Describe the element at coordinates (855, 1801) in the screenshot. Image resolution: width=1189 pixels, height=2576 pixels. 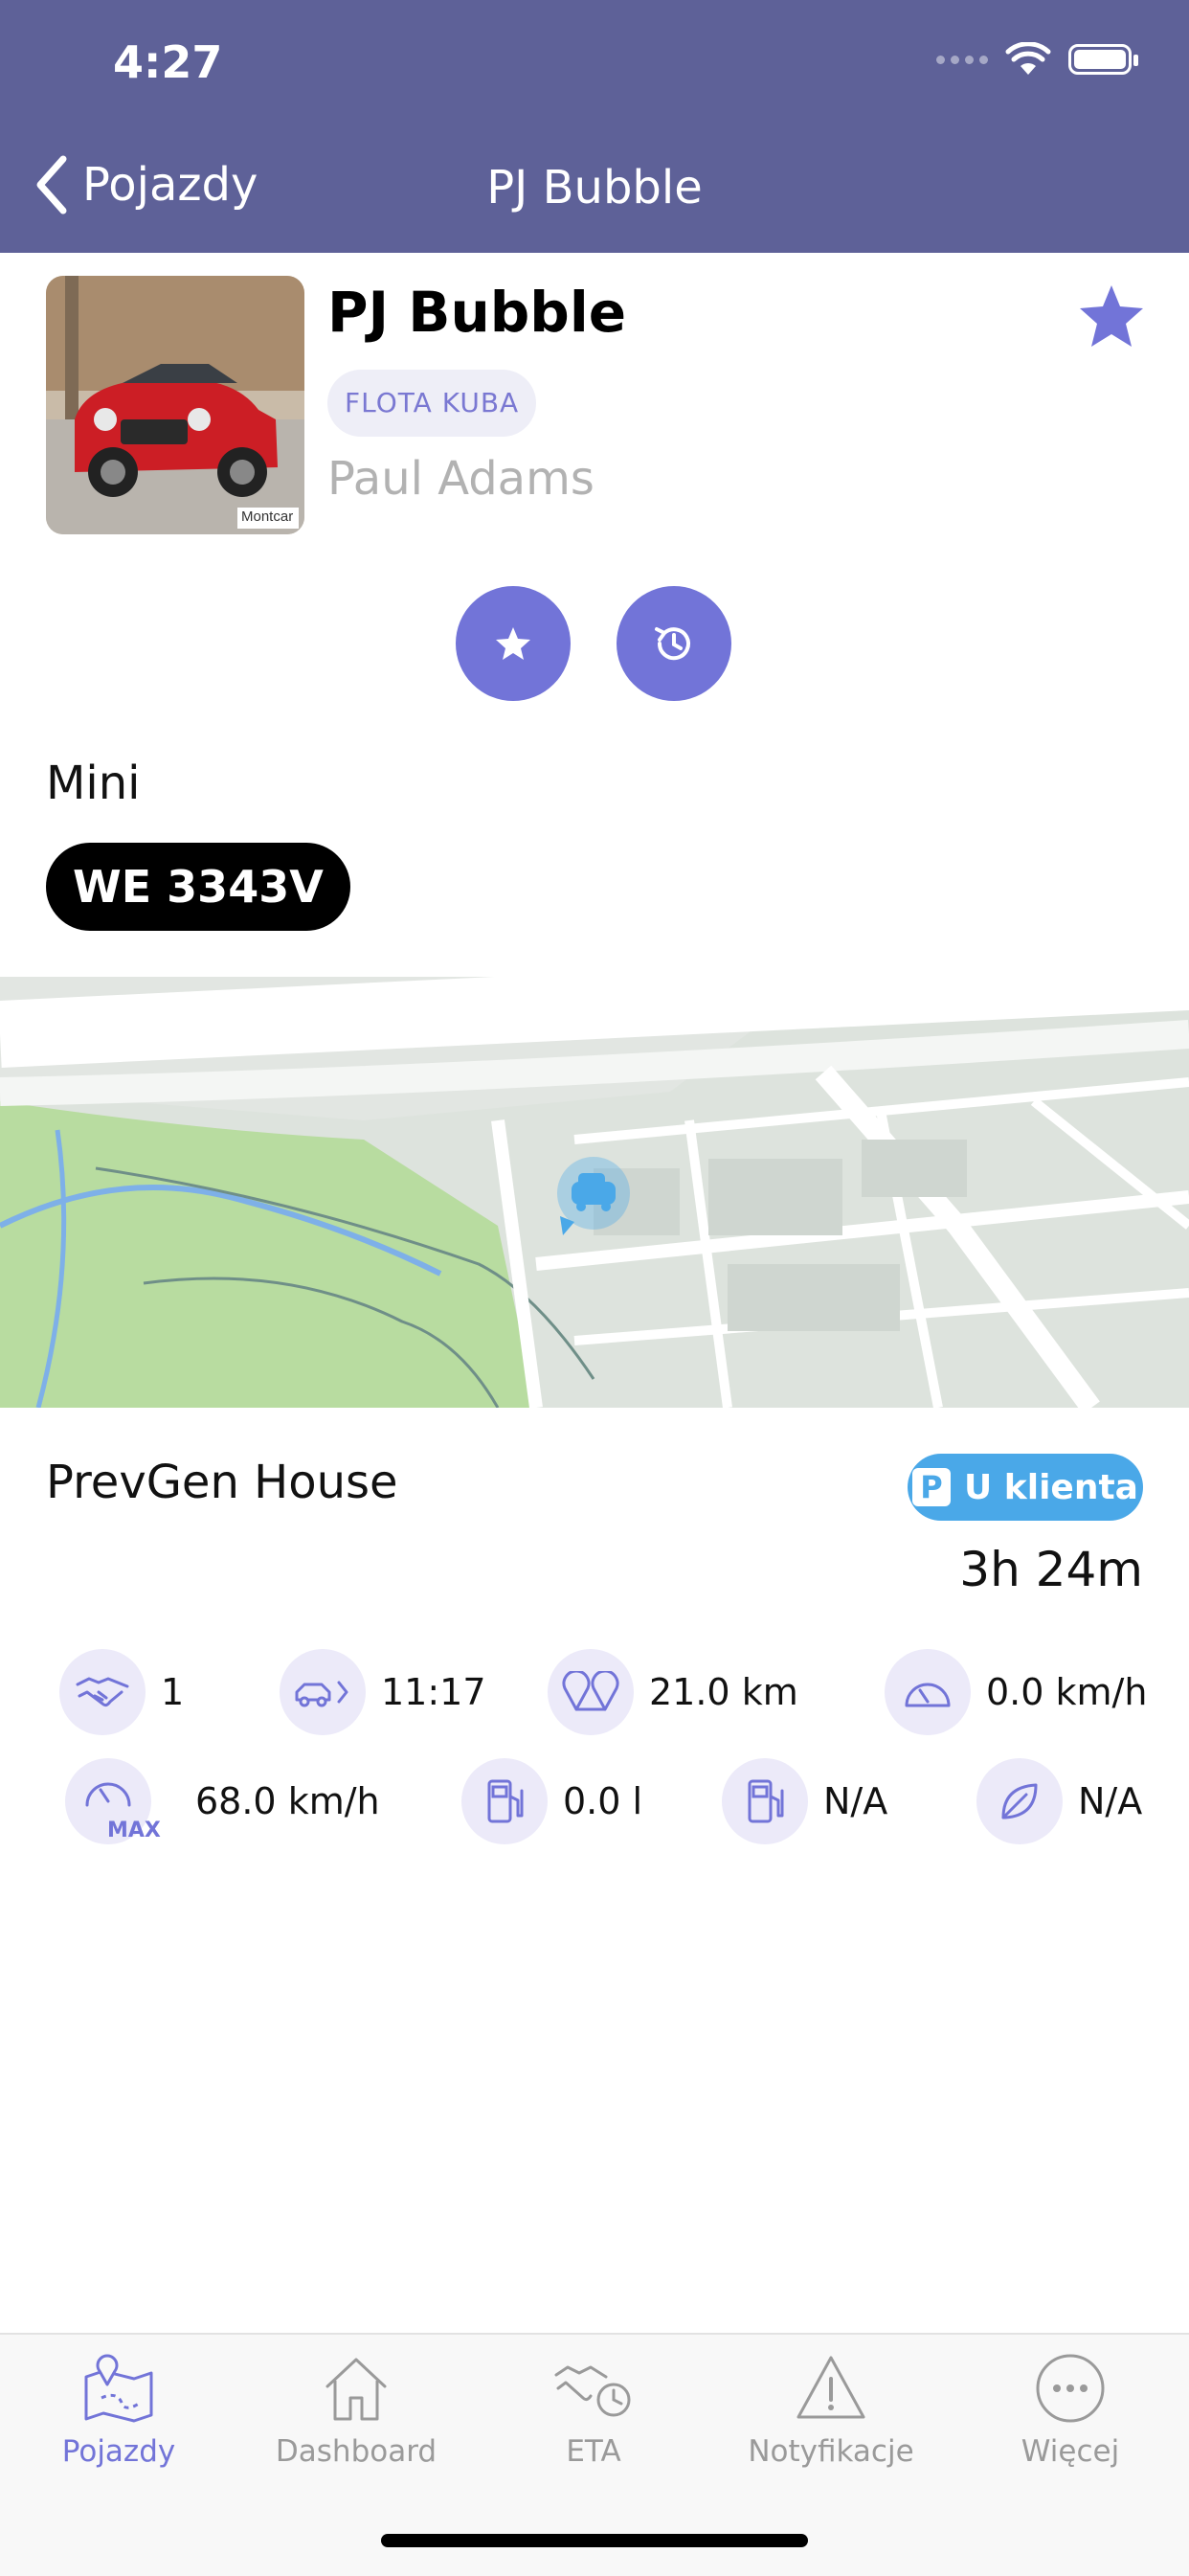
I see `stat-fuel-level-value: N/A` at that location.